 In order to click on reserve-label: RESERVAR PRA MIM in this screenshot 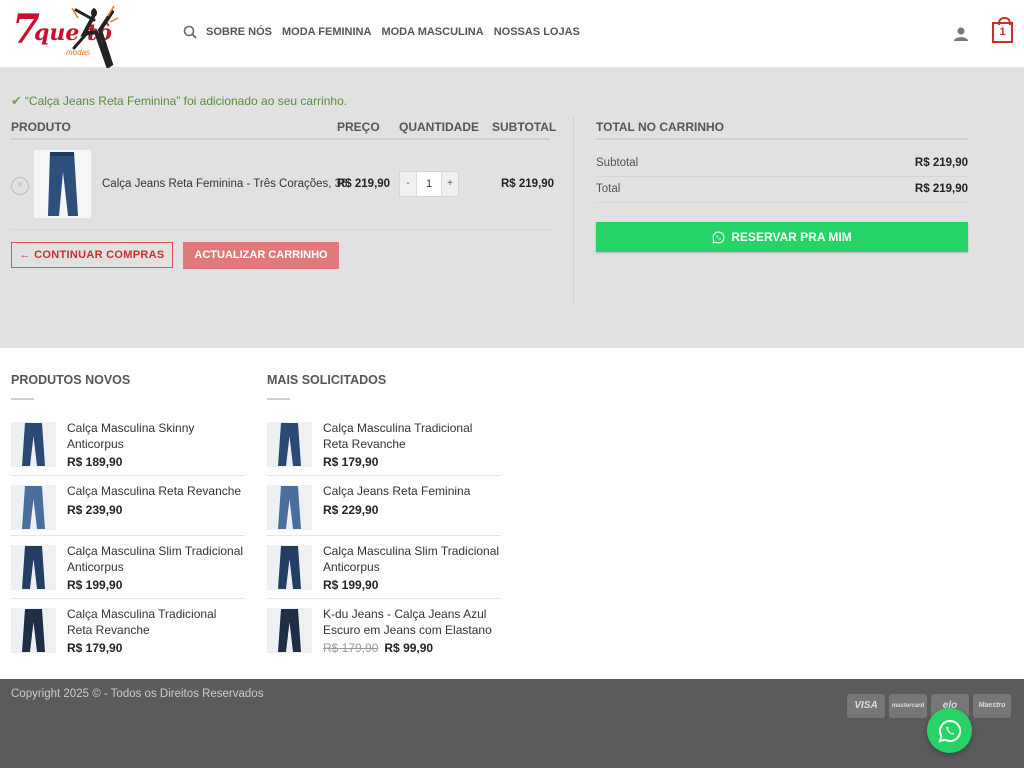, I will do `click(791, 237)`.